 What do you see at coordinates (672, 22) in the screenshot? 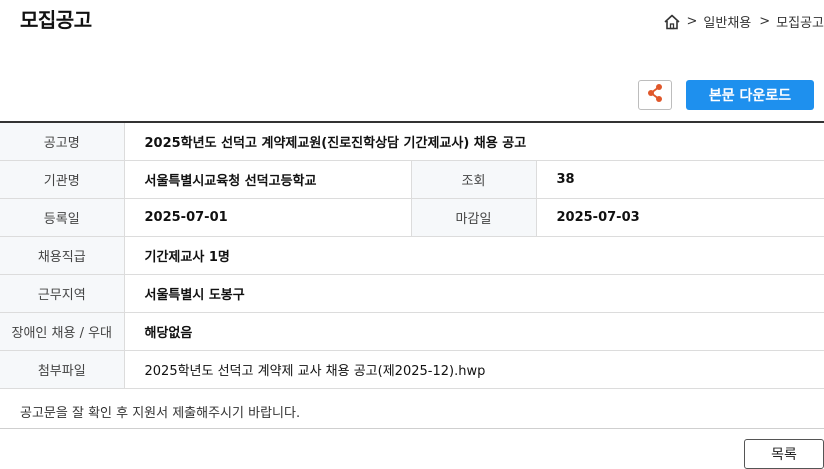
I see `home-icon` at bounding box center [672, 22].